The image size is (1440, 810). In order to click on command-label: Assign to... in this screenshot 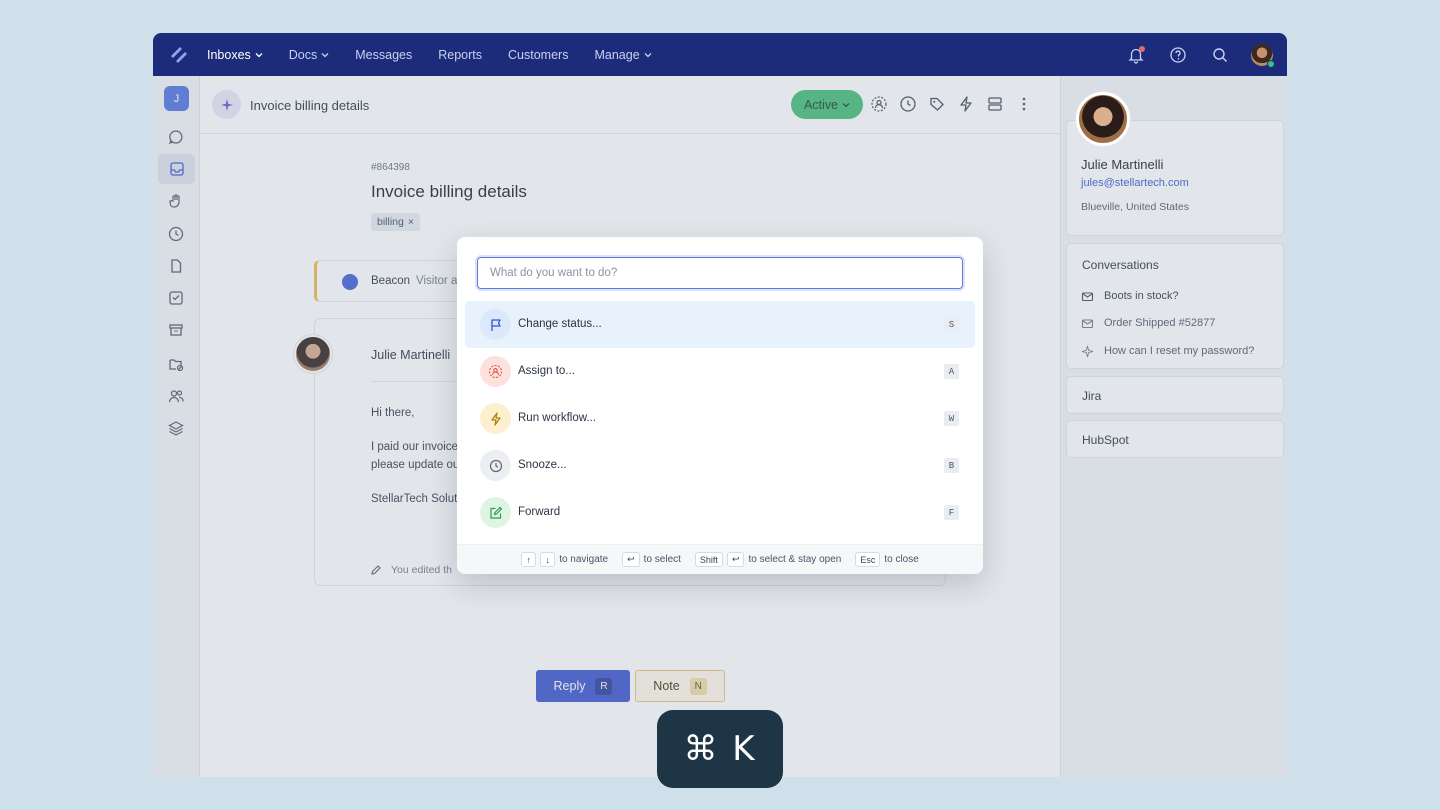, I will do `click(546, 371)`.